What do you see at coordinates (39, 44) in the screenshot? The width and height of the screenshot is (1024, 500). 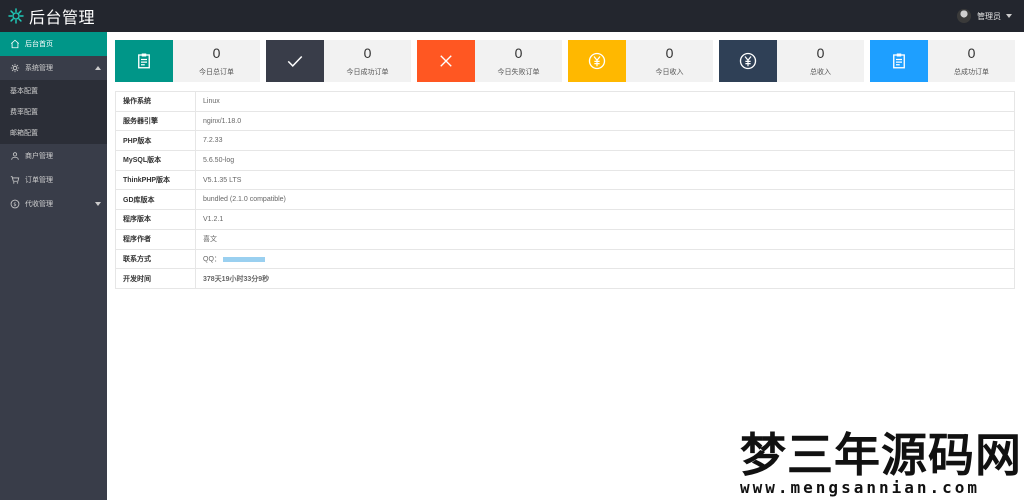 I see `sidebar-item-label: 后台首页` at bounding box center [39, 44].